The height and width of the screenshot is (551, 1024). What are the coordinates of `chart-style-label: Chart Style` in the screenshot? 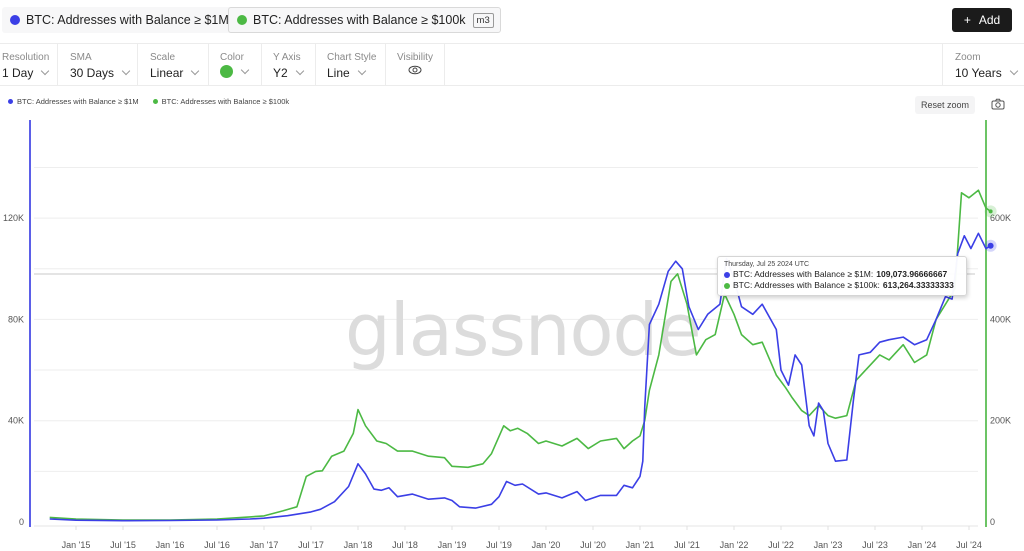 It's located at (352, 57).